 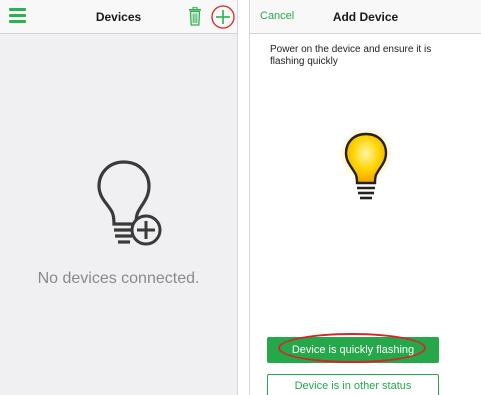 What do you see at coordinates (223, 17) in the screenshot?
I see `add-device-plus-icon` at bounding box center [223, 17].